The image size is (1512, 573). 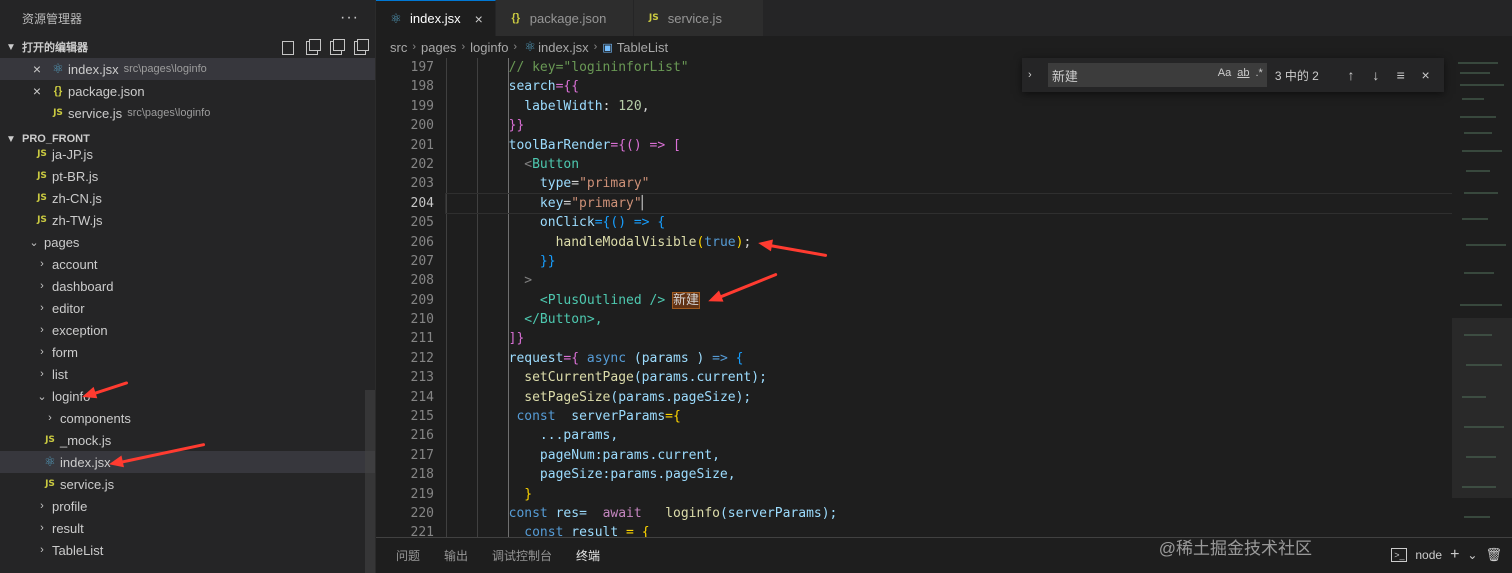 I want to click on tree-folder-profile: › profile, so click(x=187, y=506).